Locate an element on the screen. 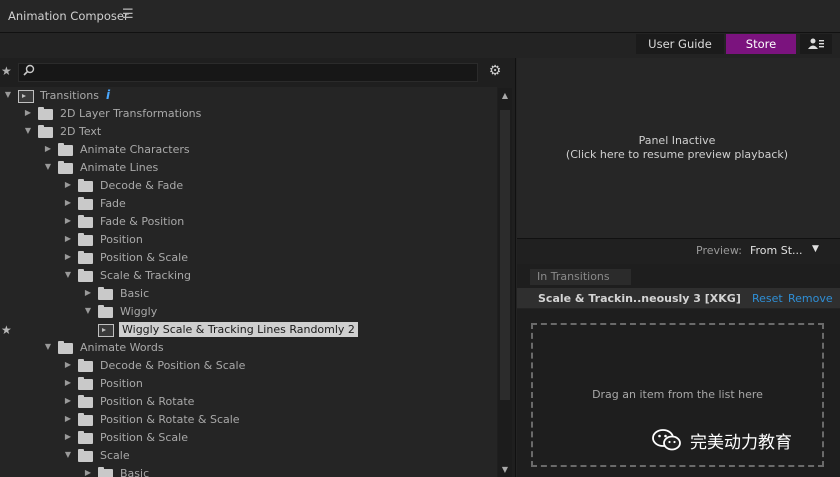  tree-item-label: Basic is located at coordinates (135, 472).